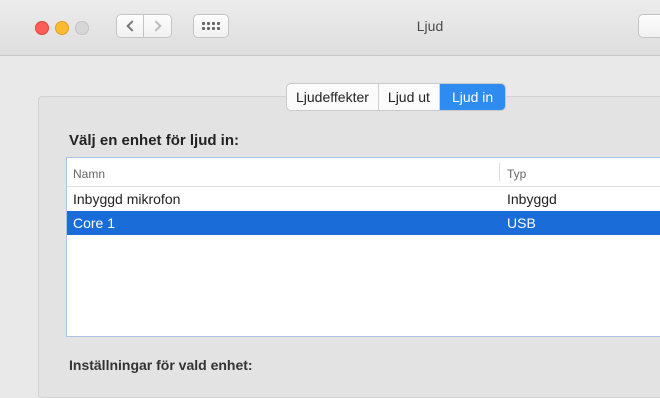  I want to click on table-header: Namn Typ, so click(363, 172).